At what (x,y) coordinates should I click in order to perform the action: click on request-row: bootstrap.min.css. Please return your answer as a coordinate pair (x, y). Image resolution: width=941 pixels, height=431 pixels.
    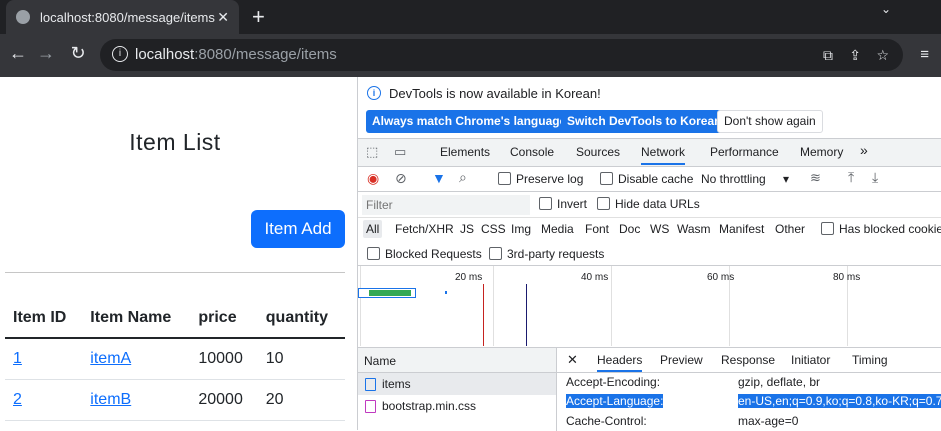
    Looking at the image, I should click on (457, 406).